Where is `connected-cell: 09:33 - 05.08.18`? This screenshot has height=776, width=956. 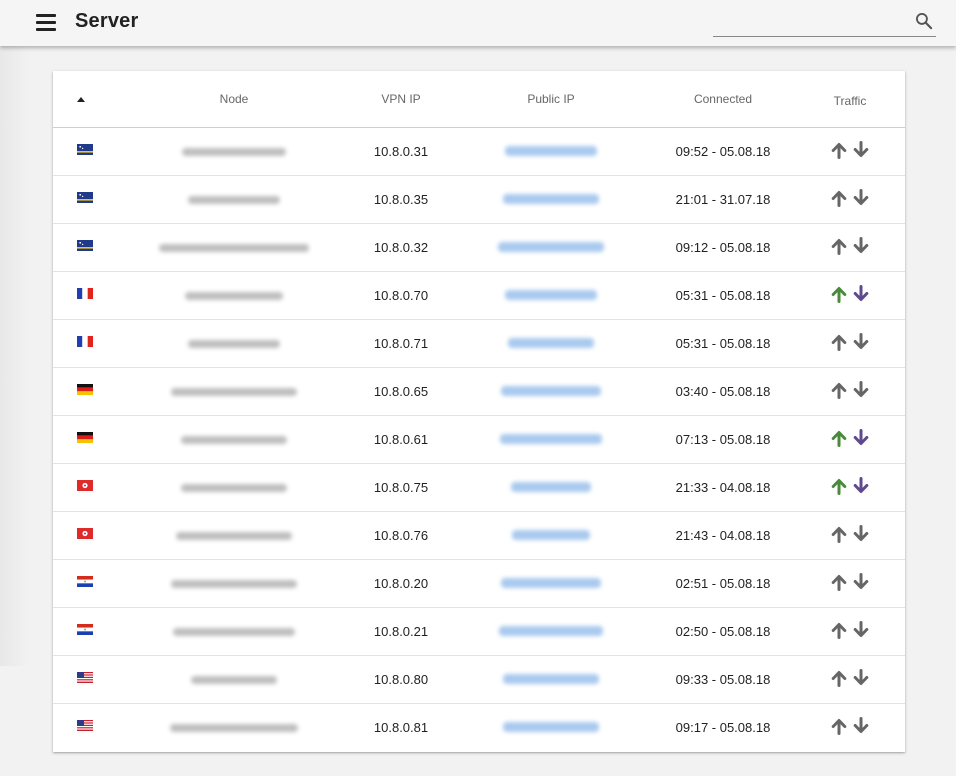 connected-cell: 09:33 - 05.08.18 is located at coordinates (723, 679).